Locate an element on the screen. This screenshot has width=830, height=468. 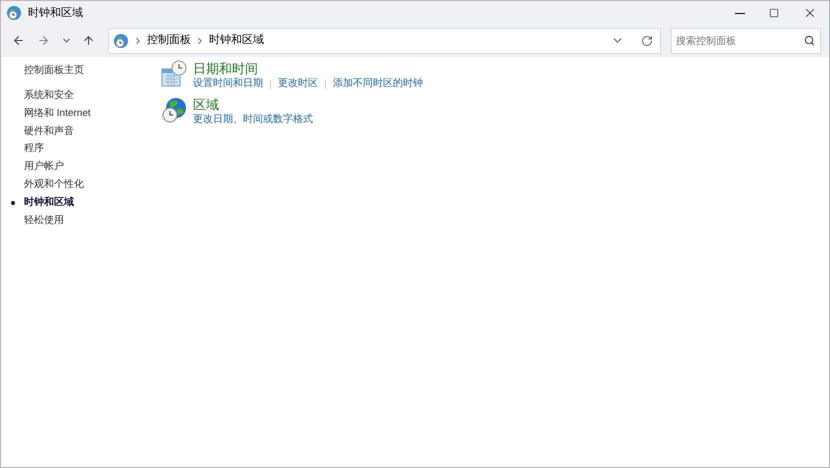
window-title: 时钟和区域 is located at coordinates (55, 13).